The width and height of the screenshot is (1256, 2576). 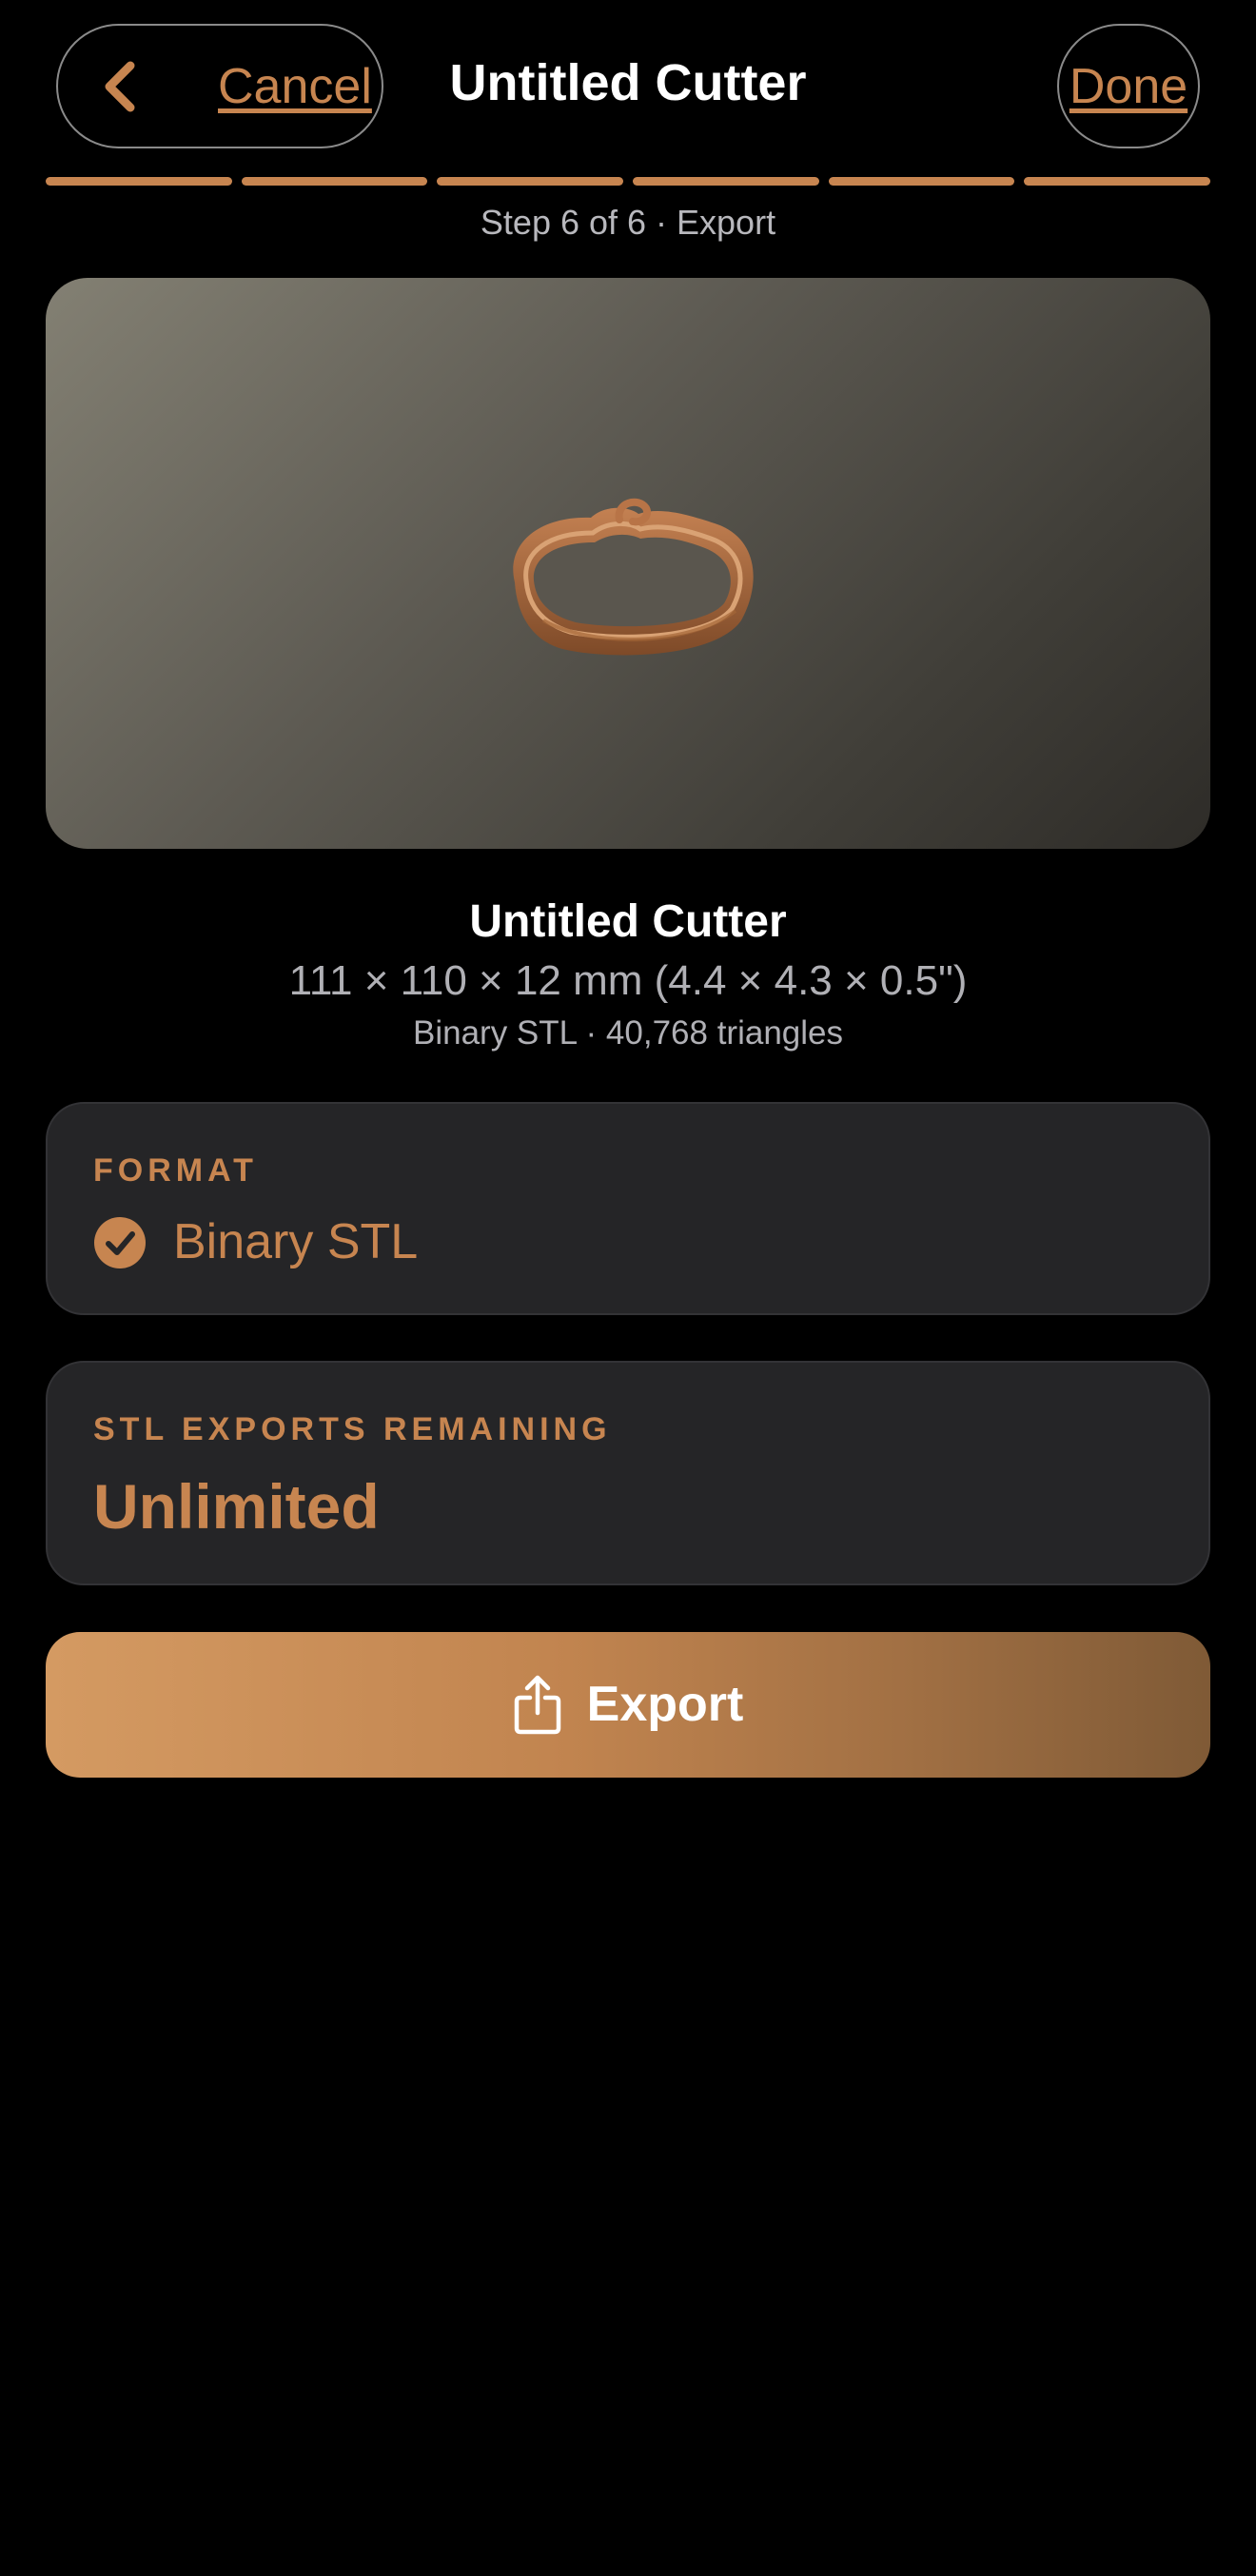 I want to click on exports-remaining-card: STL EXPORTS REMAINING Unlimited, so click(x=628, y=1473).